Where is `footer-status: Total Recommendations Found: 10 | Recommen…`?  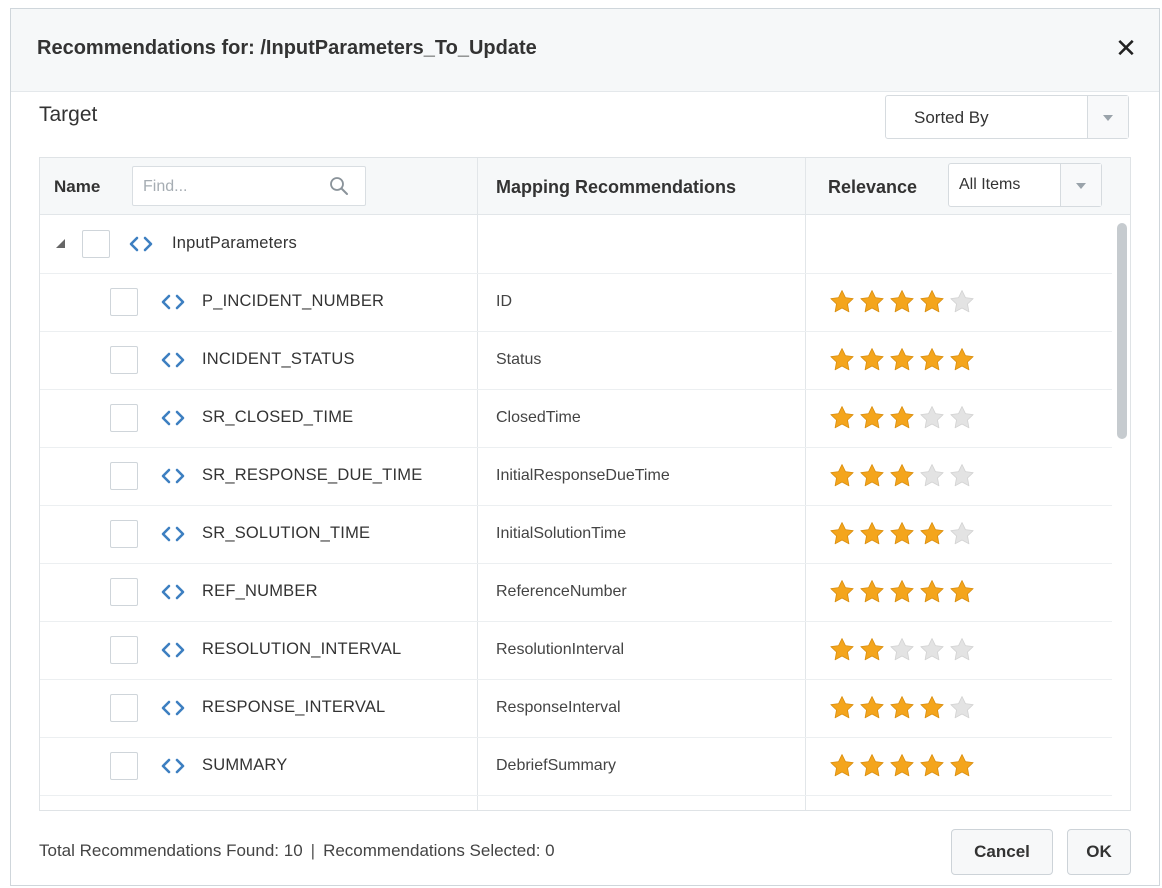
footer-status: Total Recommendations Found: 10 | Recommen… is located at coordinates (297, 851).